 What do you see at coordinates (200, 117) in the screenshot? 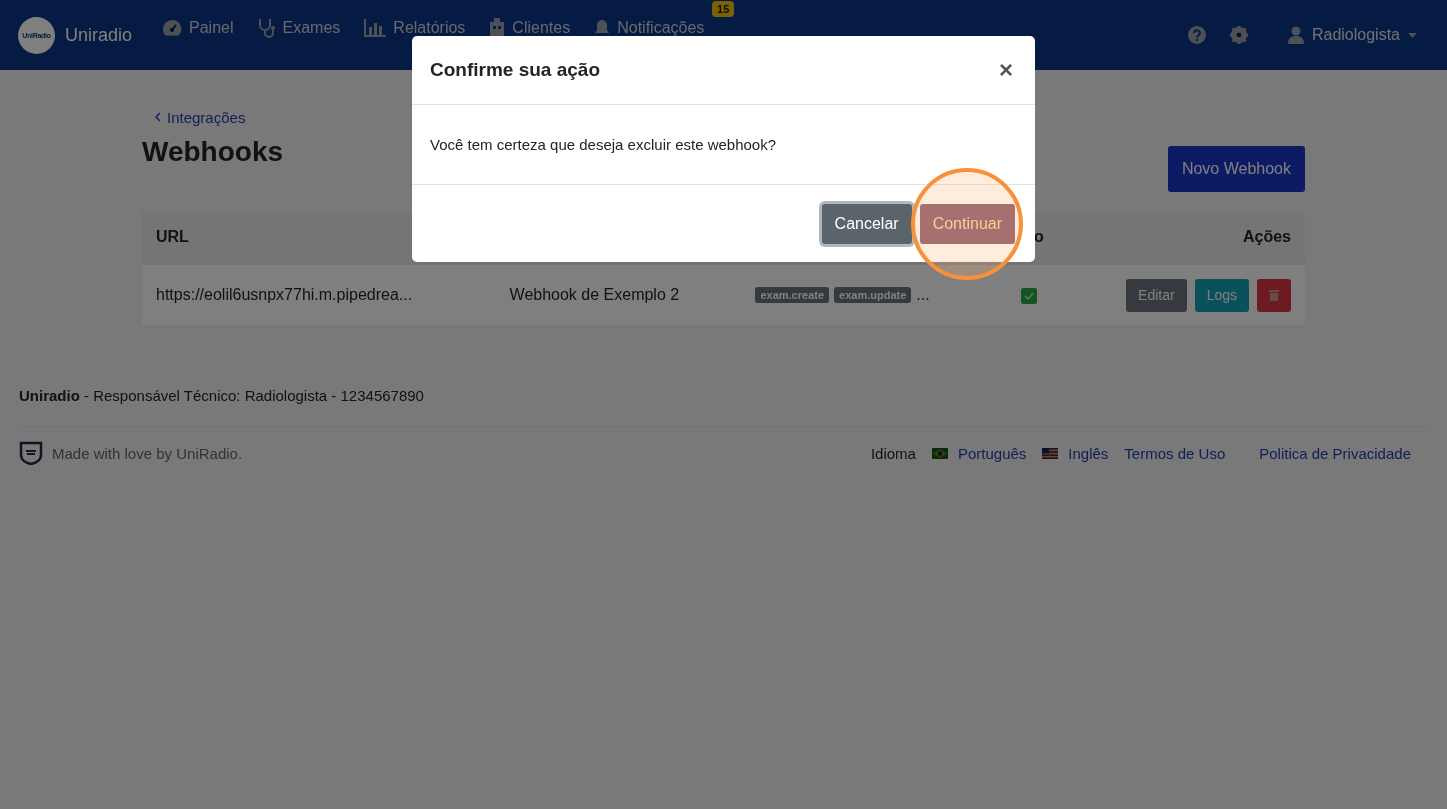
I see `back-link: Integrações` at bounding box center [200, 117].